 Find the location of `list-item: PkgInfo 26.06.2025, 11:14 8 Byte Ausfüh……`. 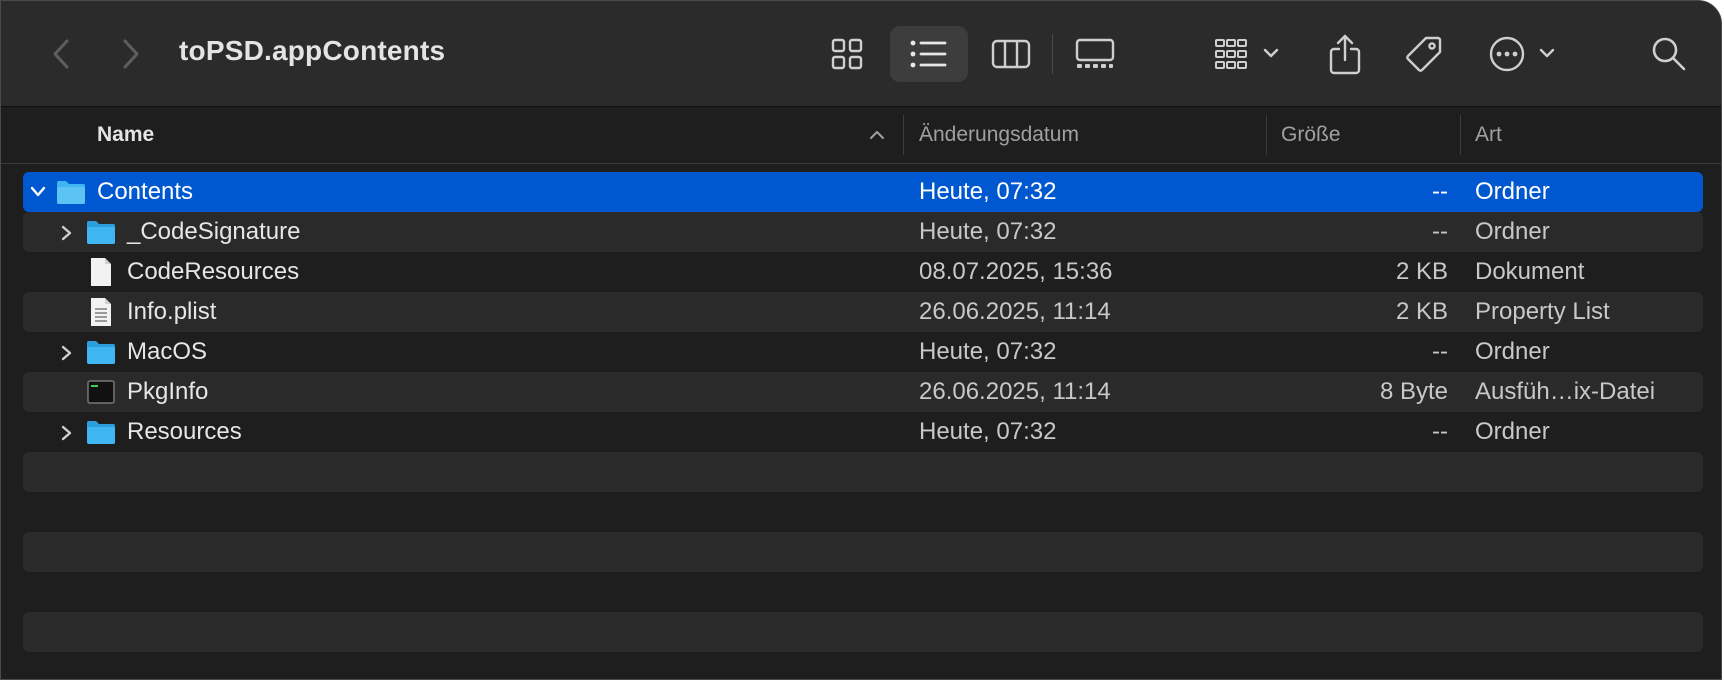

list-item: PkgInfo 26.06.2025, 11:14 8 Byte Ausfüh…… is located at coordinates (863, 392).